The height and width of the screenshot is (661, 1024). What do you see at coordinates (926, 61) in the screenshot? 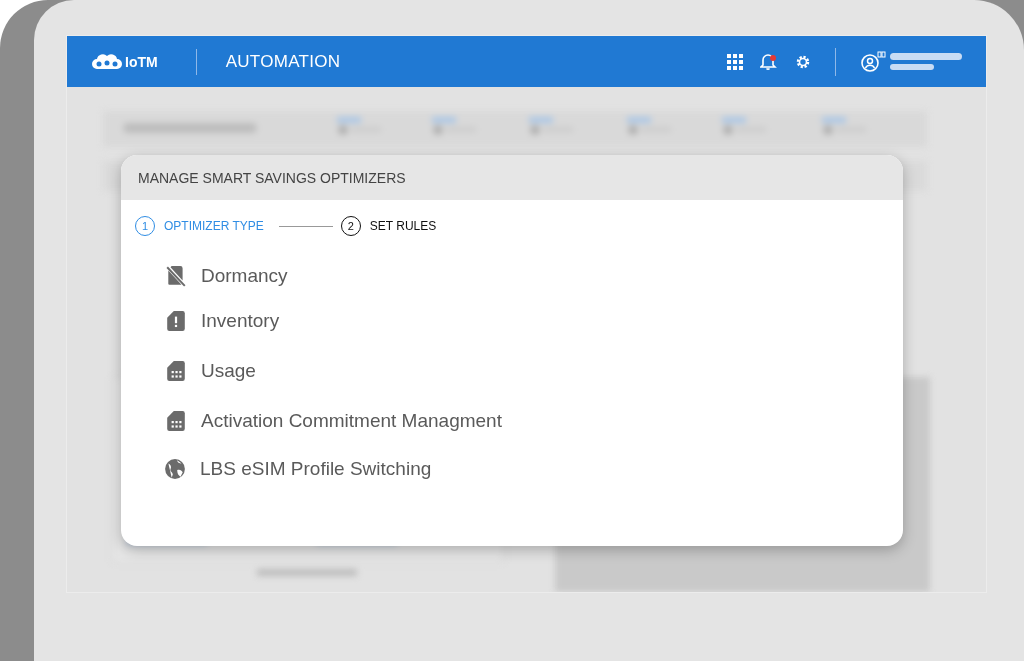
I see `username-placeholder-drawing` at bounding box center [926, 61].